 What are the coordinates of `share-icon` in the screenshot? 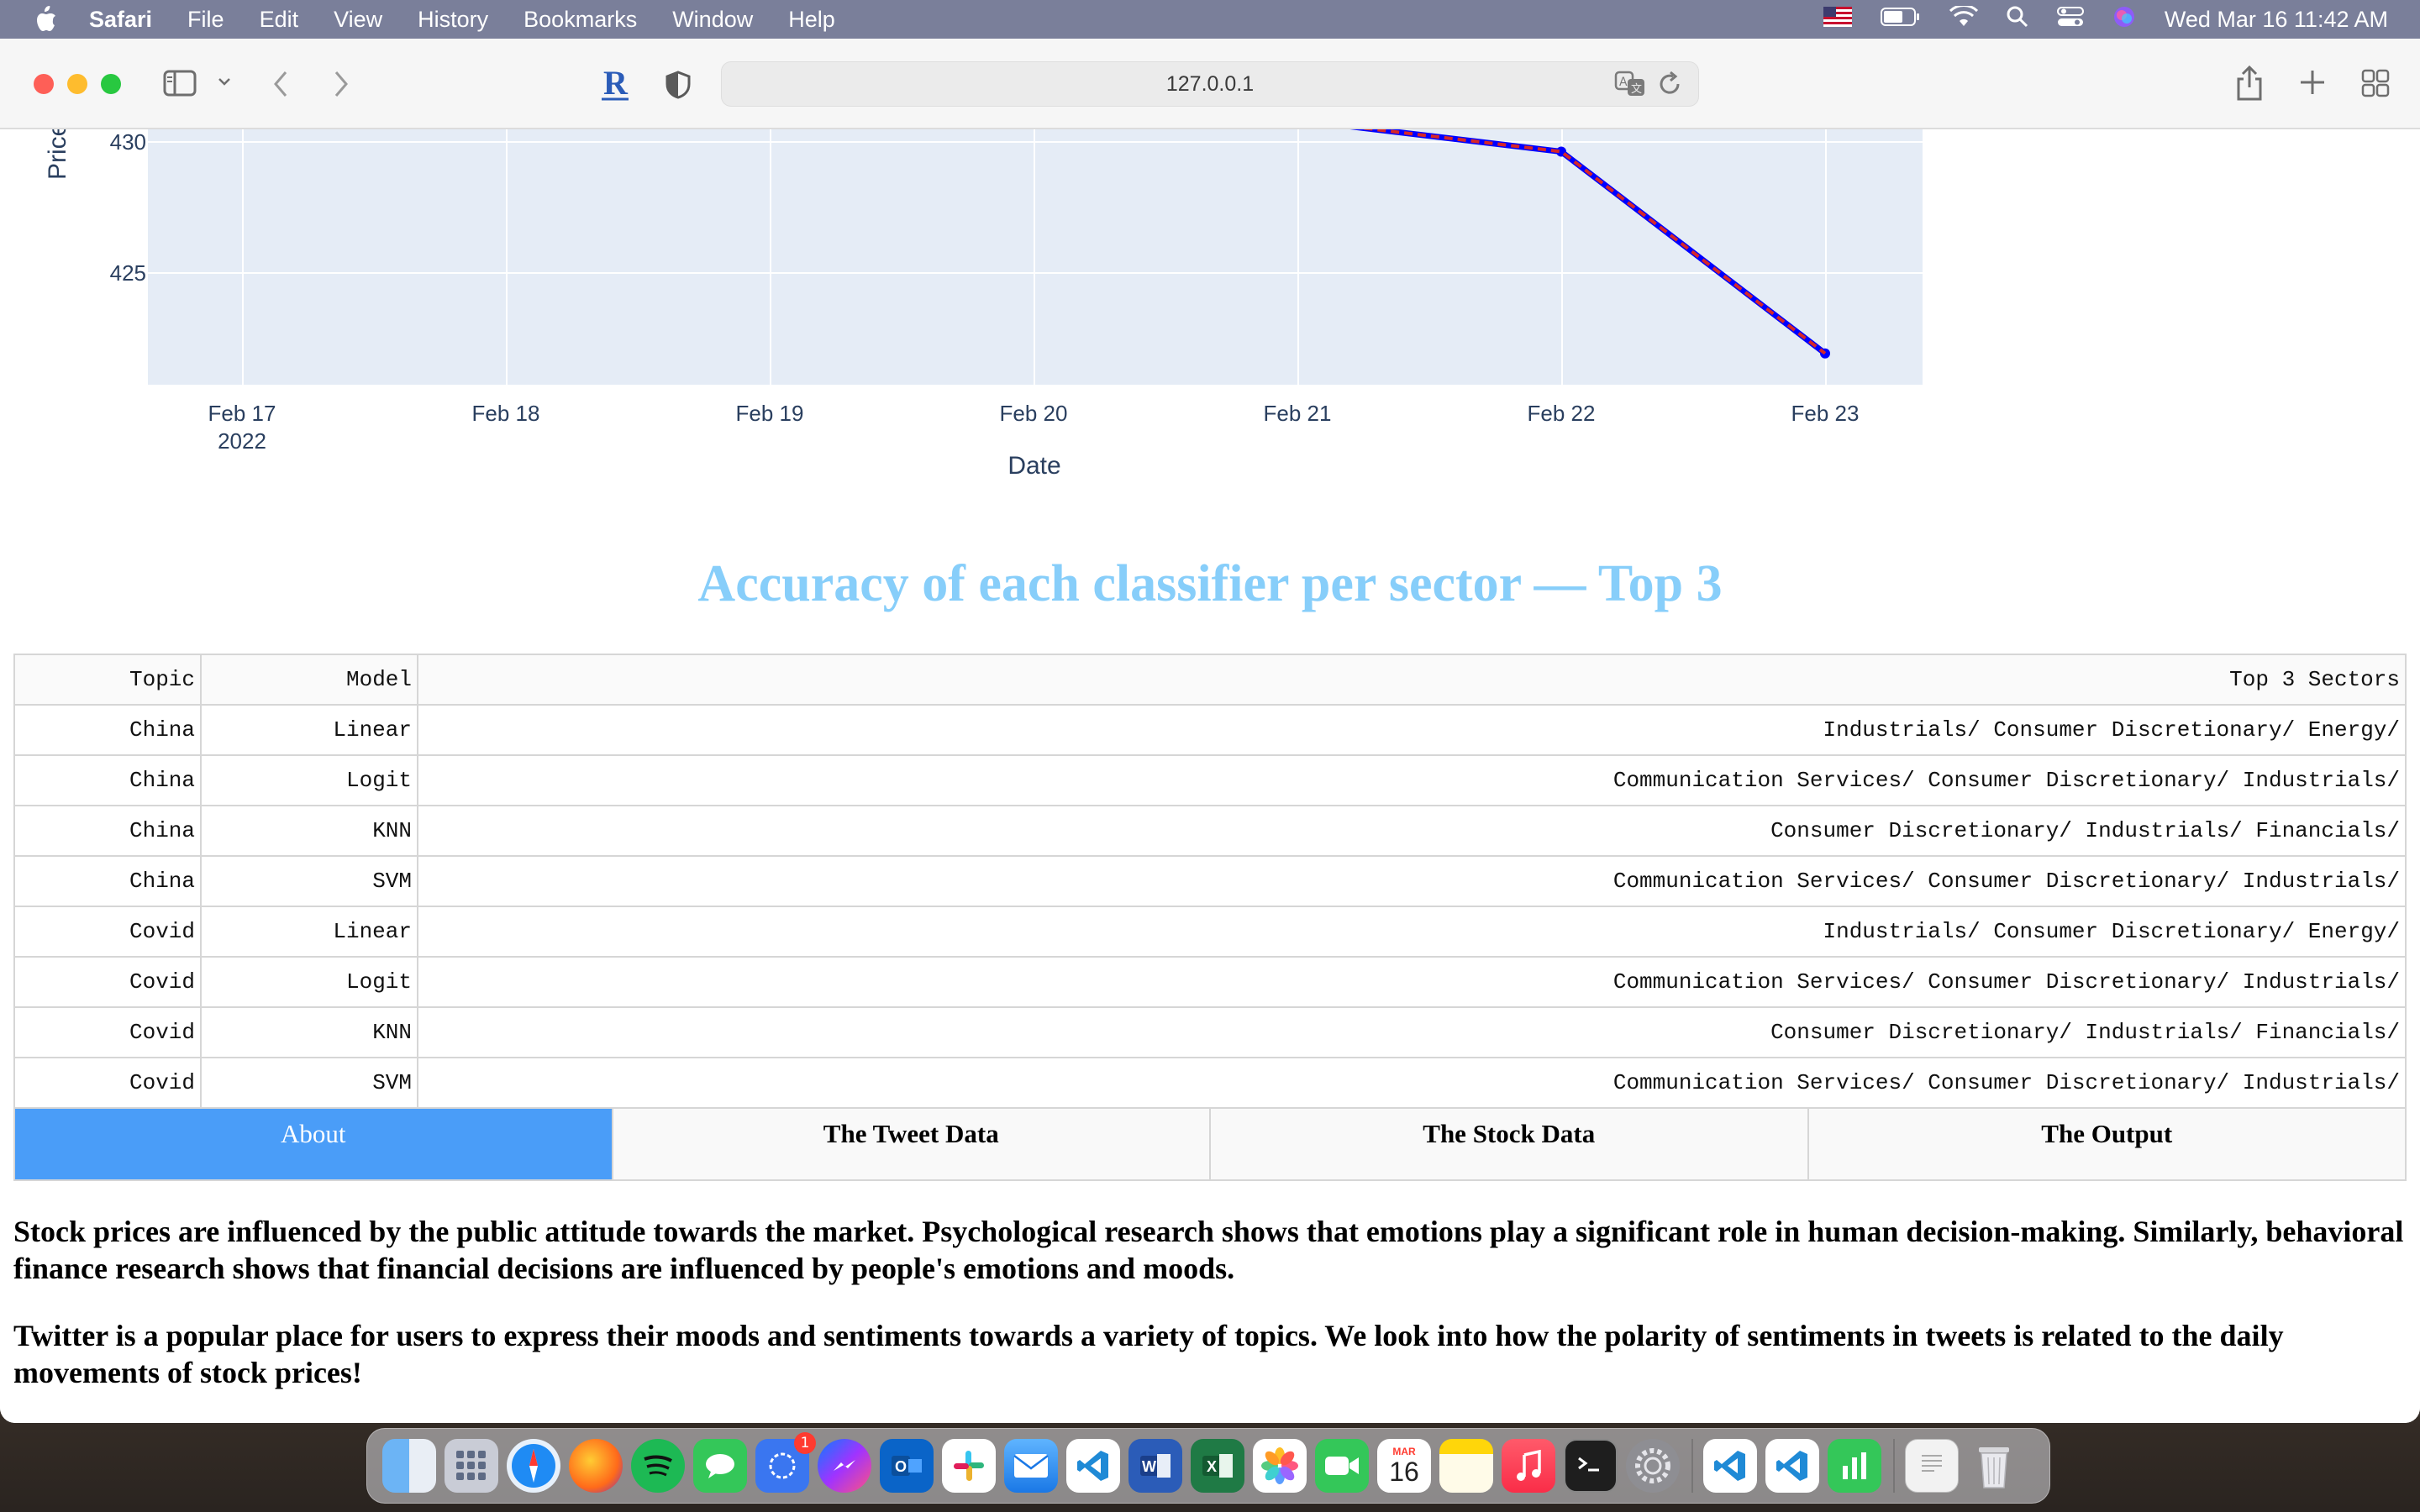 It's located at (2249, 83).